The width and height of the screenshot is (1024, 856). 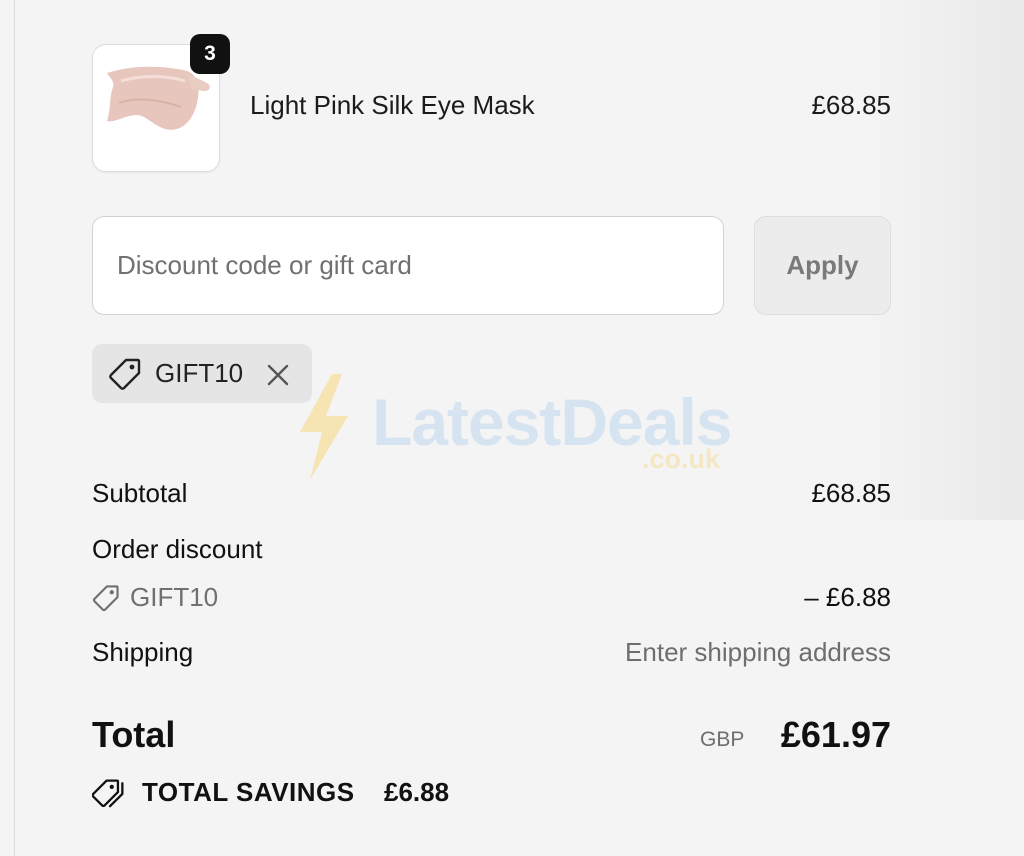 I want to click on total-value: £61.97, so click(x=835, y=734).